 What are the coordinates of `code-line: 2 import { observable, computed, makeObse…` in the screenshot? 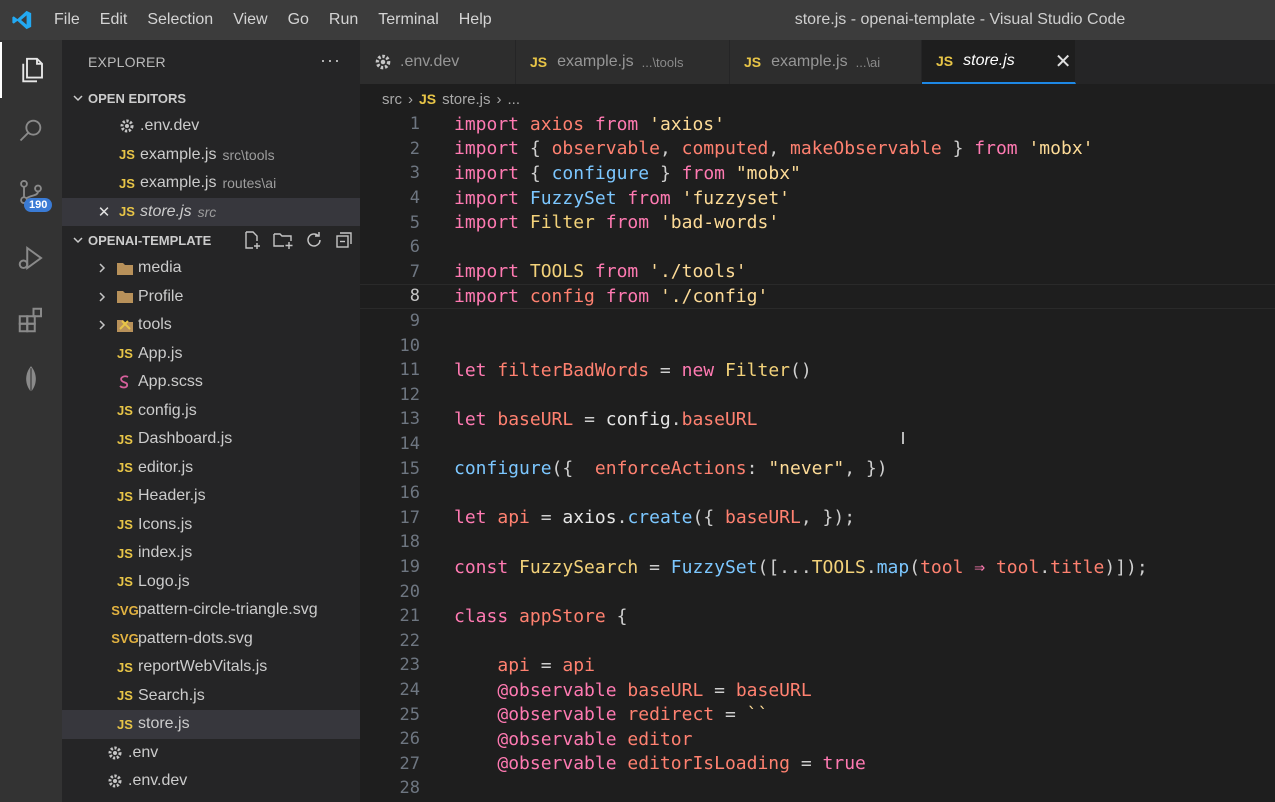 It's located at (817, 149).